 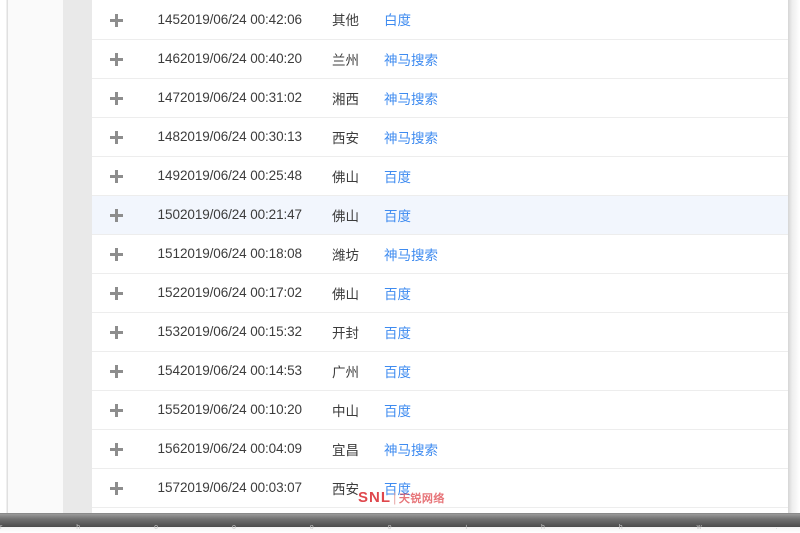 I want to click on search-engine-cell: 白度, so click(x=439, y=20).